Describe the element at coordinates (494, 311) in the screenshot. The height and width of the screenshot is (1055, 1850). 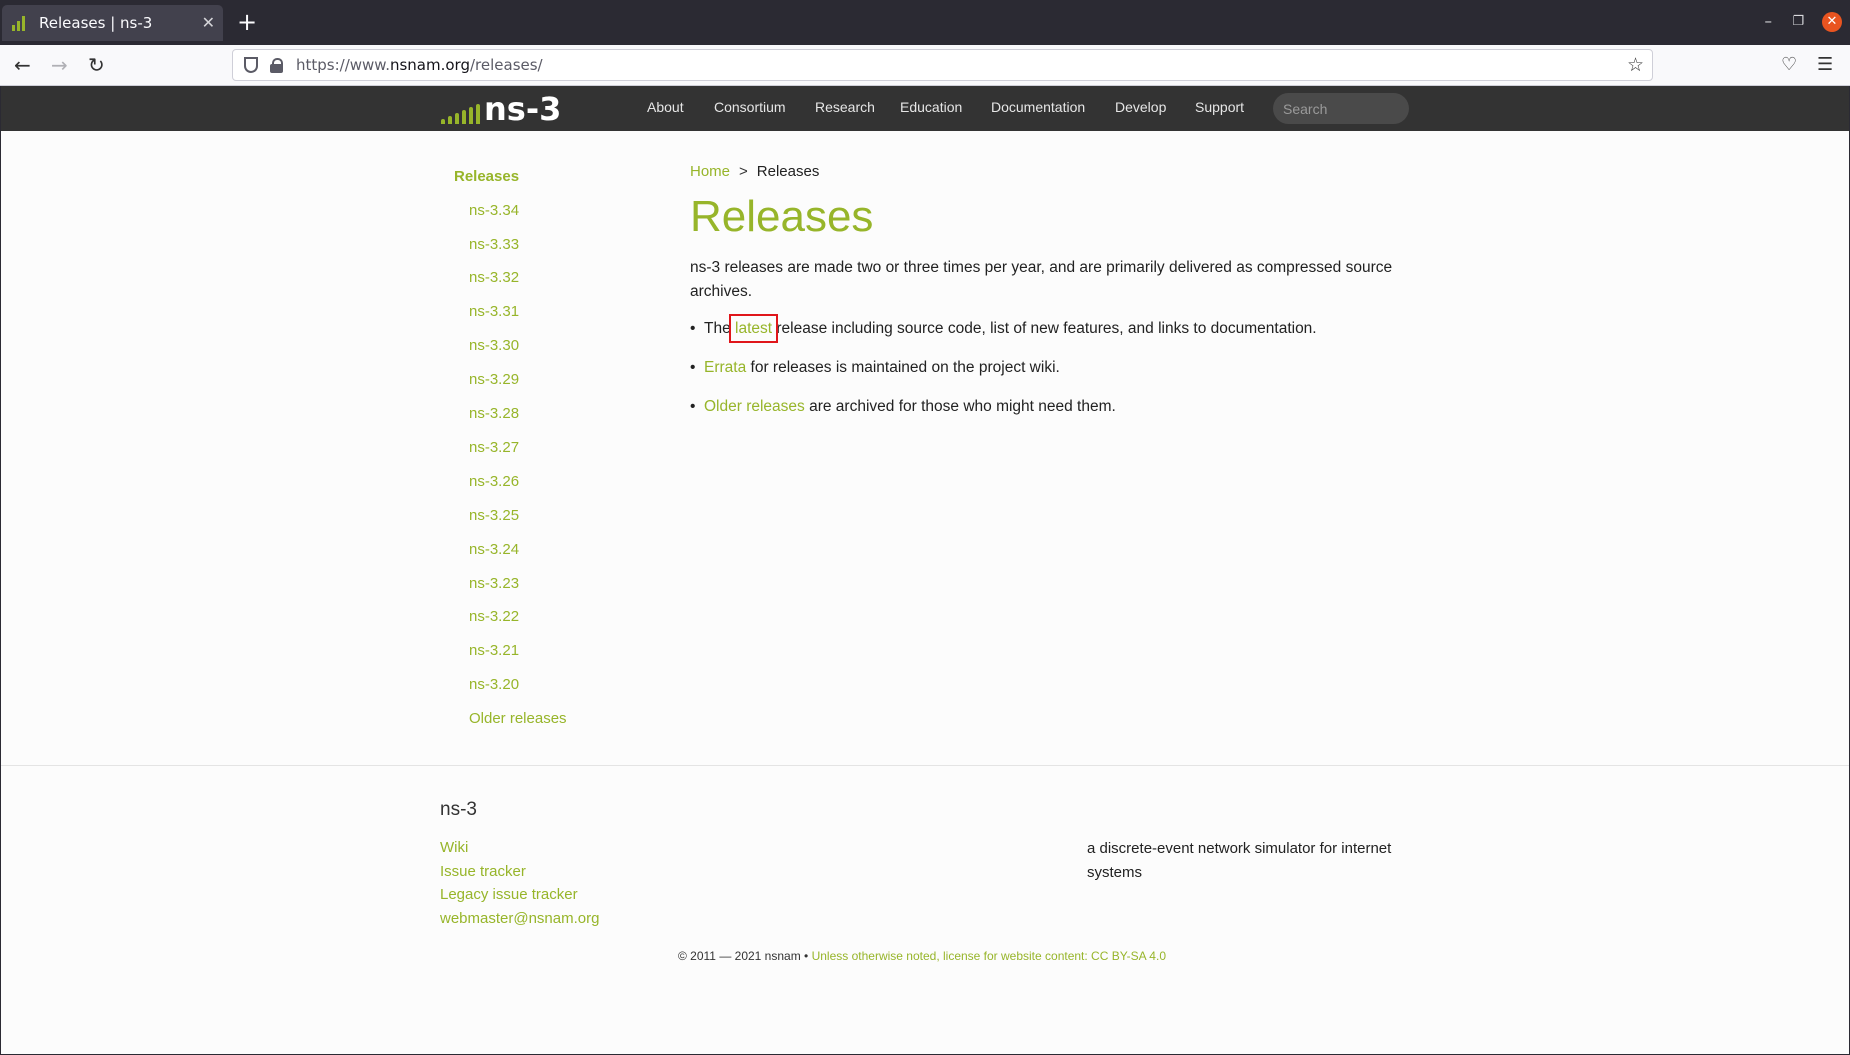
I see `sidebar-item-ns-3-31: ns-3.31` at that location.